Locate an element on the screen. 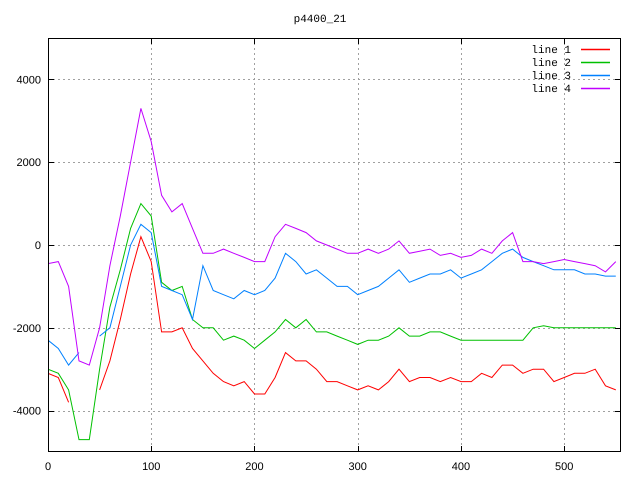 The height and width of the screenshot is (480, 640). x-tick-label: 500 is located at coordinates (564, 467).